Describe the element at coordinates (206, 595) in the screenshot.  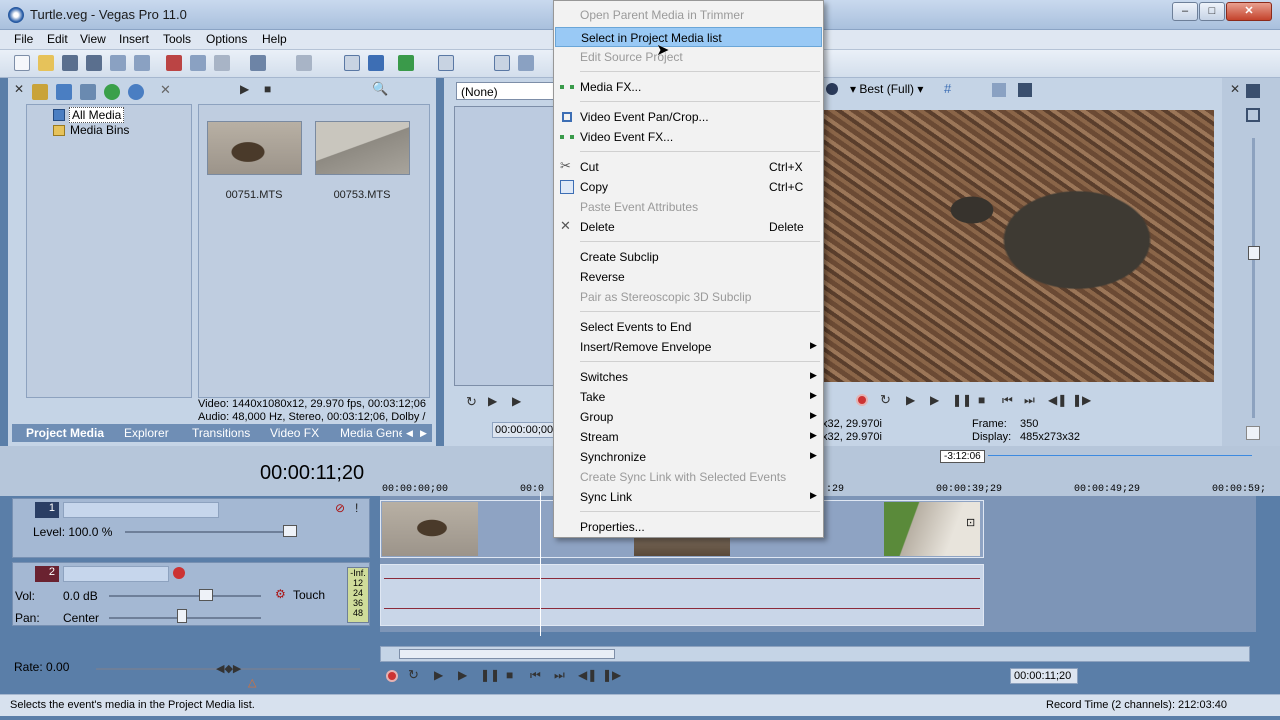
I see `volume-slider-handle` at that location.